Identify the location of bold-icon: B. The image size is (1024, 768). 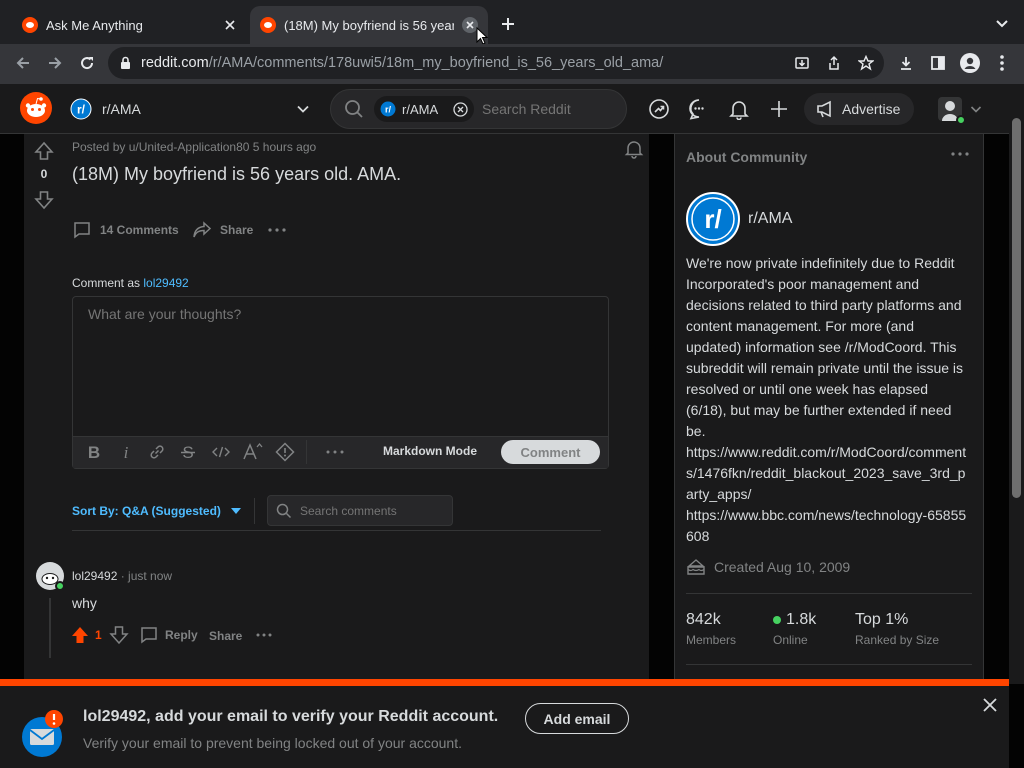
(94, 452).